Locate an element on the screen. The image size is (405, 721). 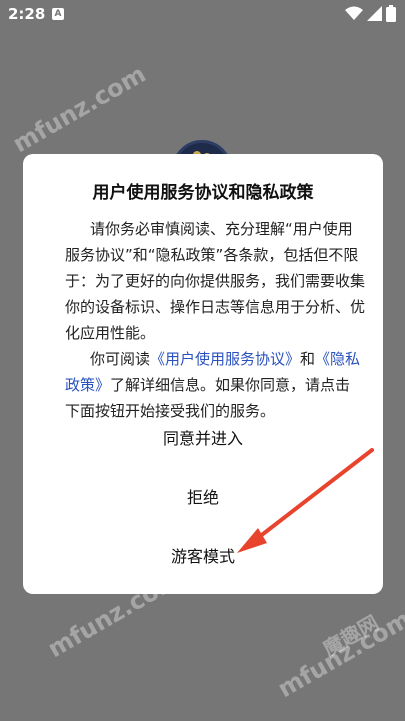
watermark-site-1: mfunz.com is located at coordinates (79, 109).